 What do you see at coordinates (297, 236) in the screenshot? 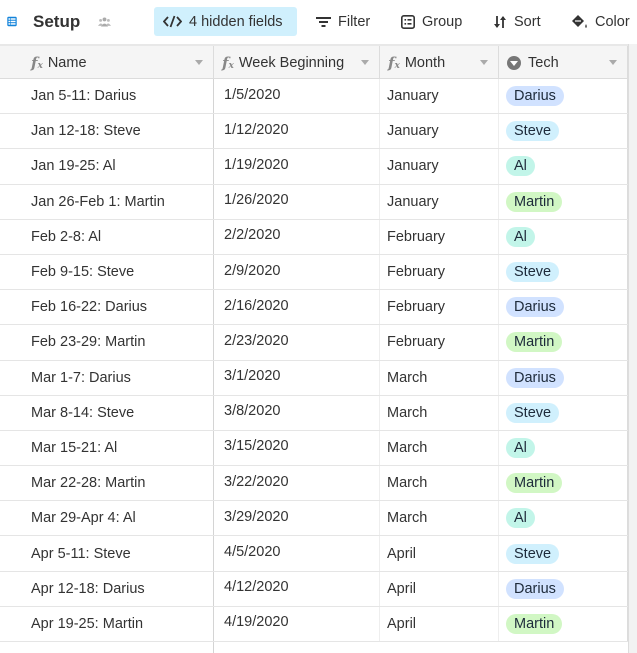
I see `cell-week-beginning: 2/2/2020` at bounding box center [297, 236].